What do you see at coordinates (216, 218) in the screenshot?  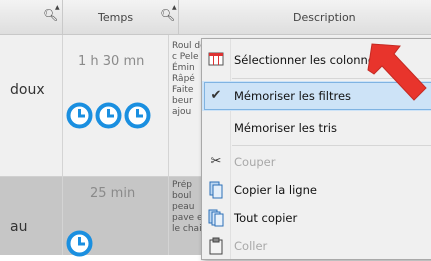 I see `copy-all-icon` at bounding box center [216, 218].